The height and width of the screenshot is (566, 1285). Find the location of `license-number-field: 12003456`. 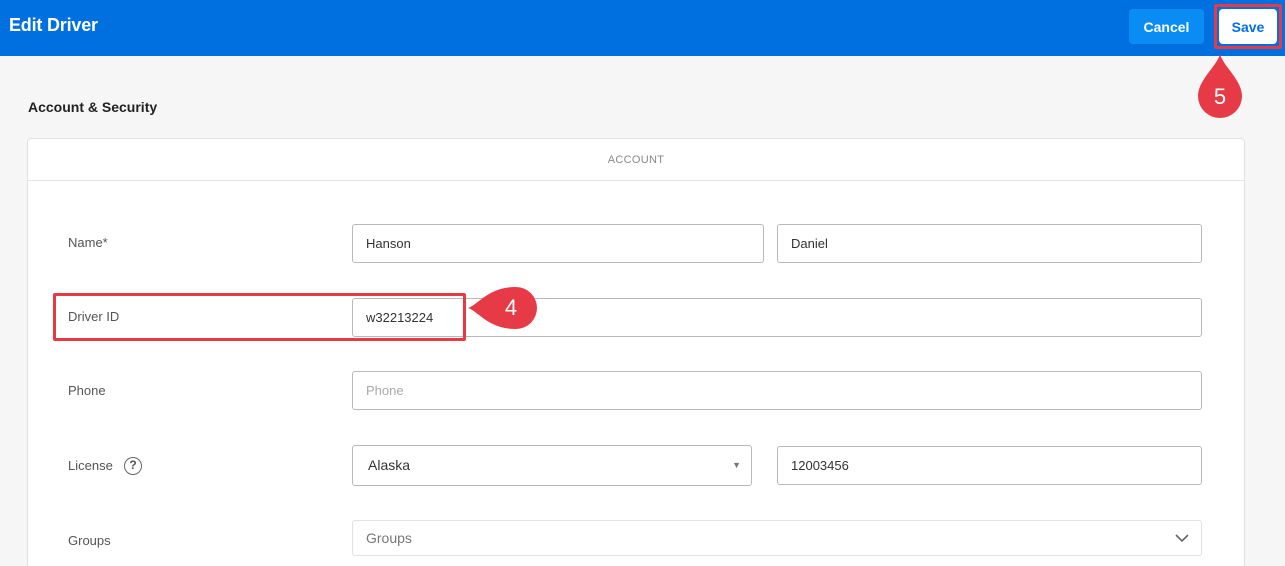

license-number-field: 12003456 is located at coordinates (989, 465).